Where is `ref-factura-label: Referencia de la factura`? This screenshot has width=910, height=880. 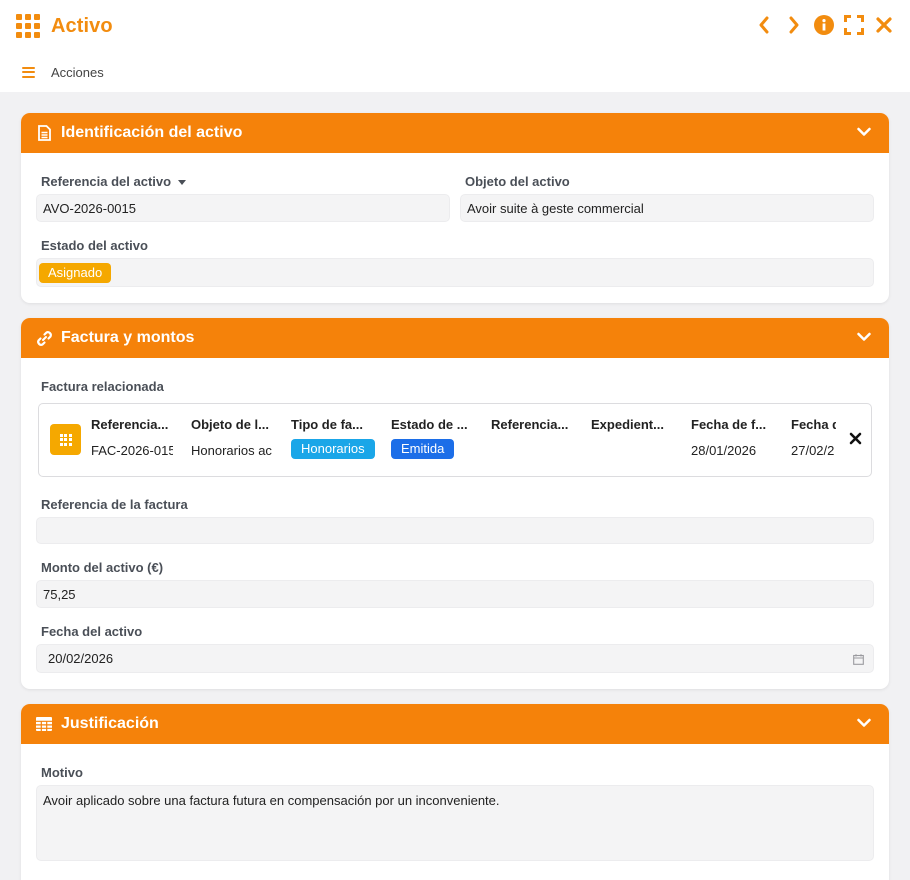 ref-factura-label: Referencia de la factura is located at coordinates (114, 504).